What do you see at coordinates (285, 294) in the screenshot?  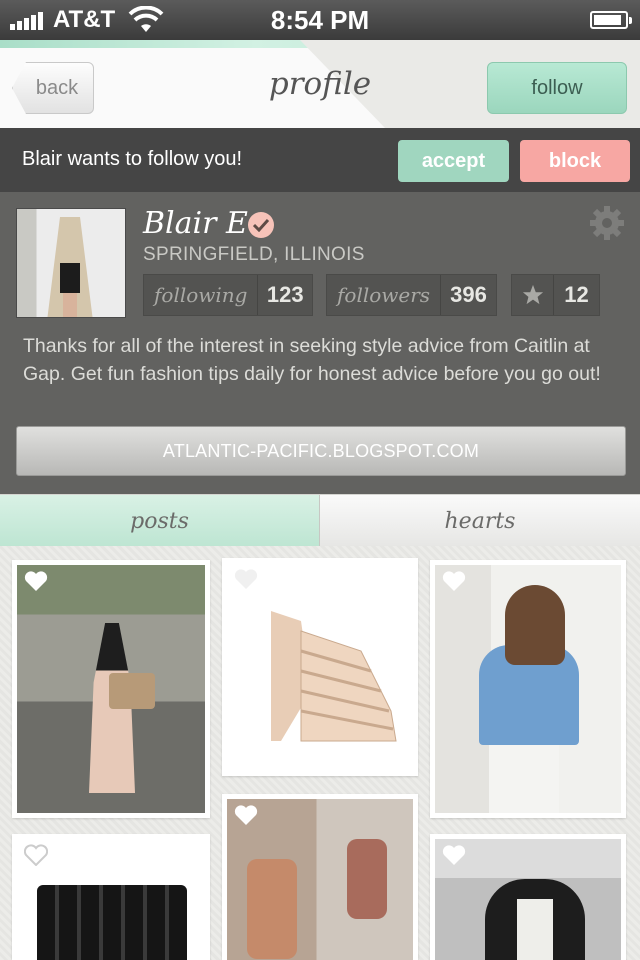 I see `following-count: 123` at bounding box center [285, 294].